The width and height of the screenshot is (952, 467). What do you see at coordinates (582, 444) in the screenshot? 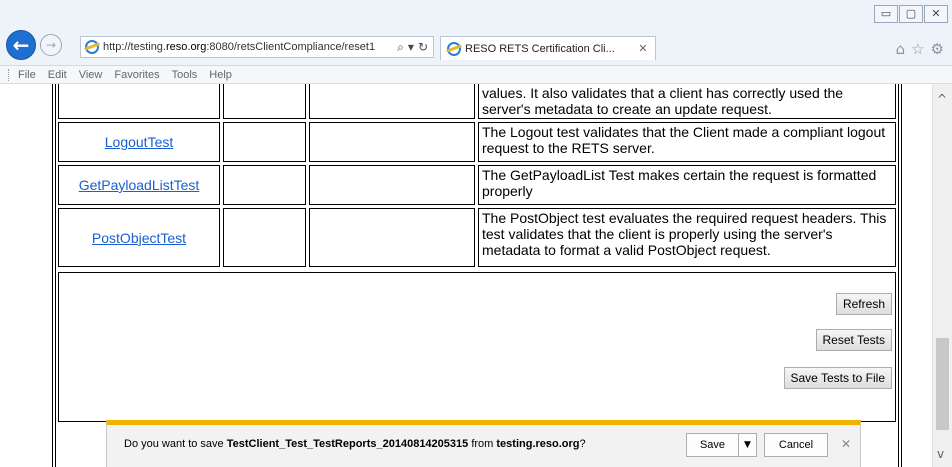
I see `download-message-suffix: ?` at bounding box center [582, 444].